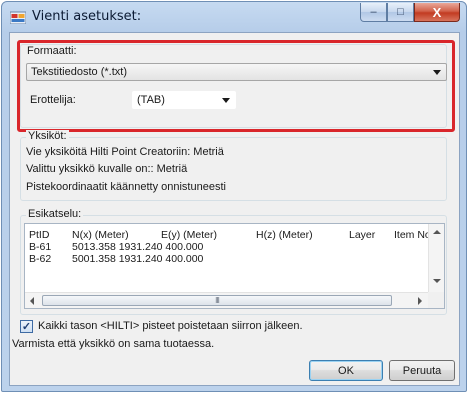 Image resolution: width=468 pixels, height=393 pixels. I want to click on table-row-values: 5001.358 1931.240 400.000, so click(138, 259).